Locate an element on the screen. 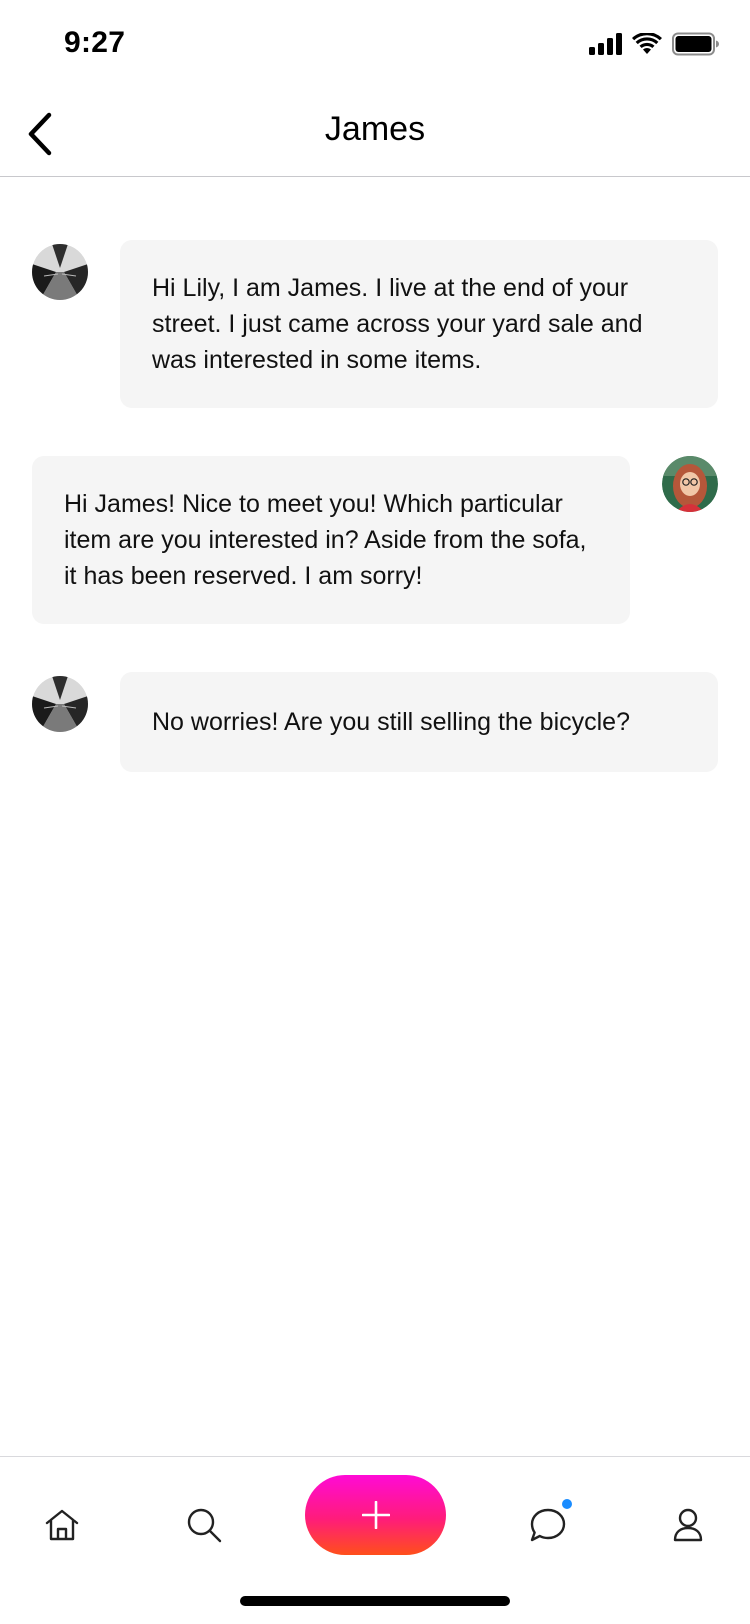  home-icon is located at coordinates (62, 1525).